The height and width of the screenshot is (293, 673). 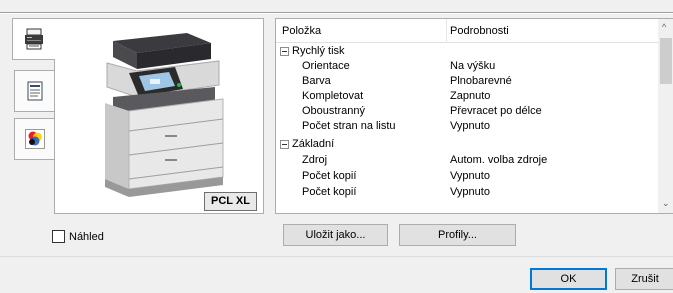 I want to click on item-detail: Převracet po délce, so click(x=496, y=111).